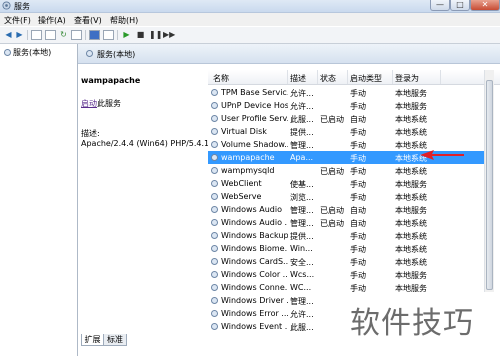 The image size is (500, 356). Describe the element at coordinates (89, 53) in the screenshot. I see `header-gear-icon` at that location.